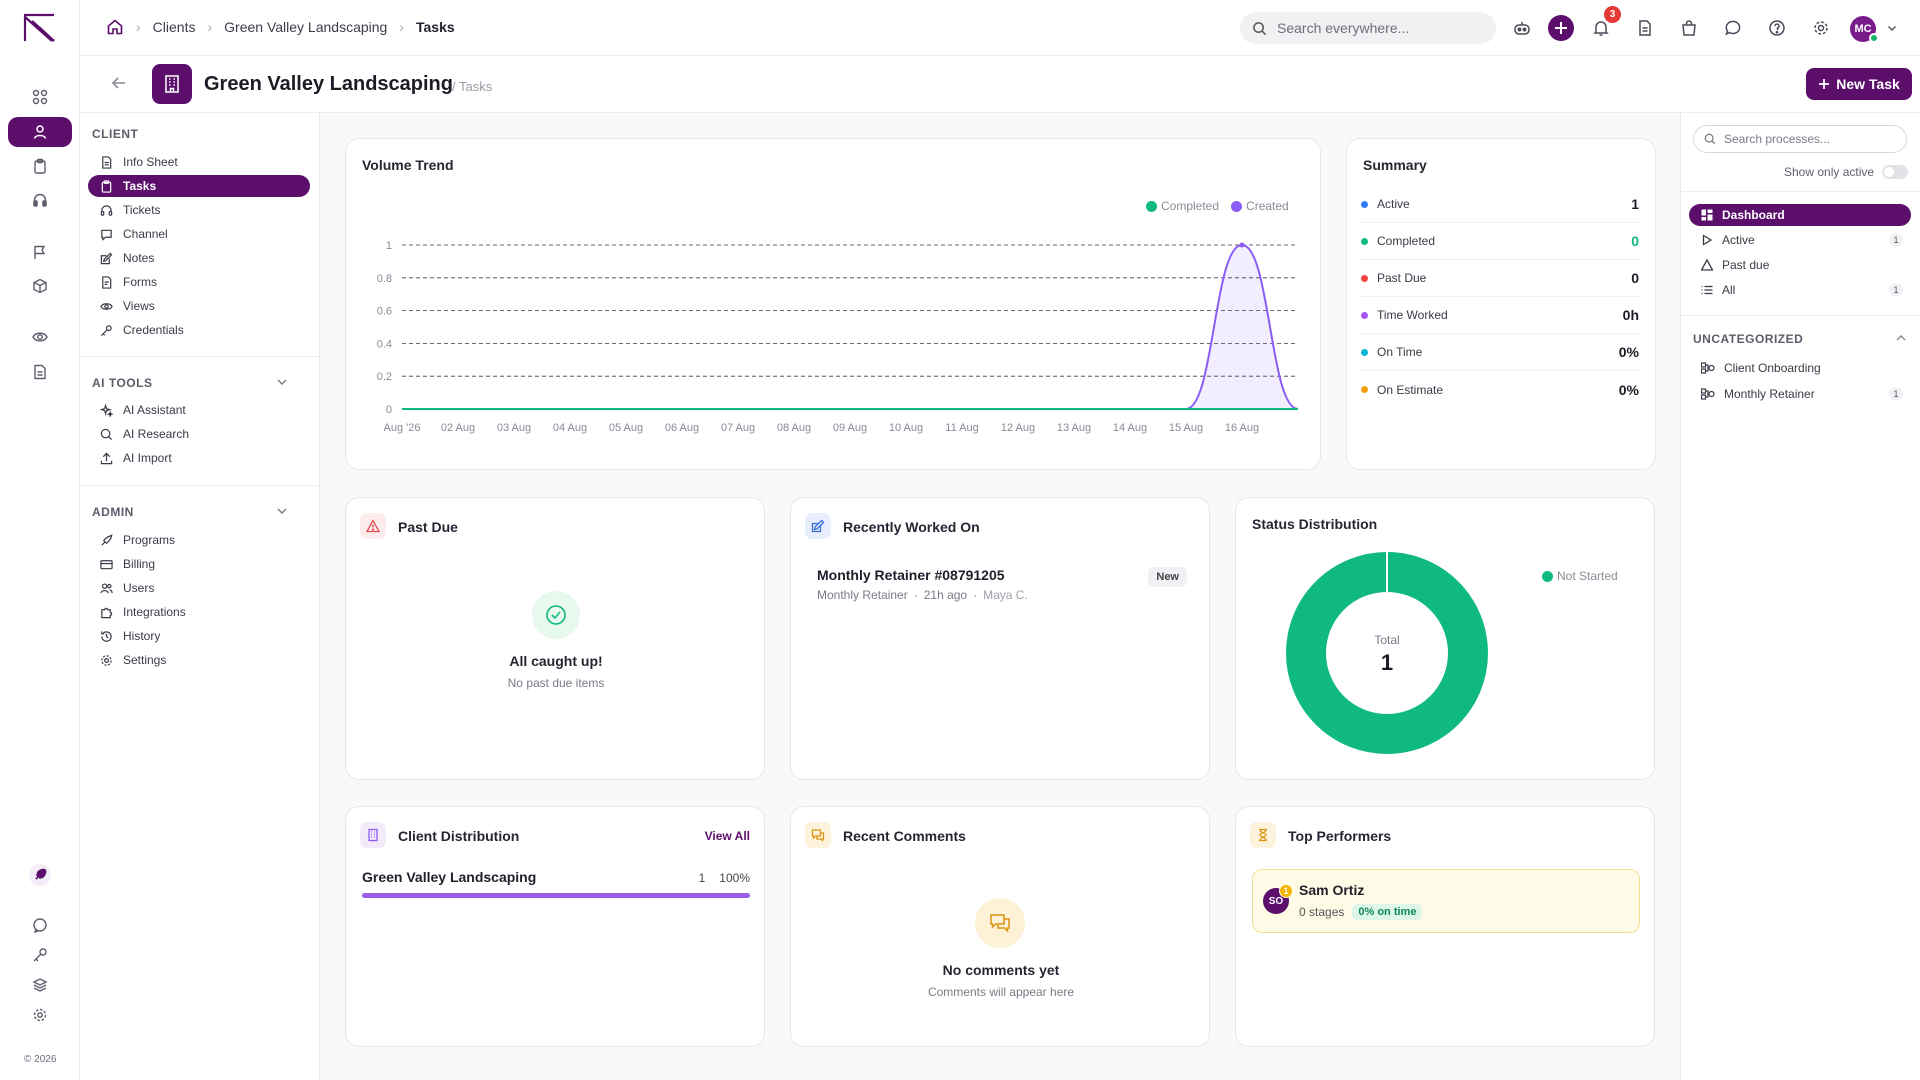 The height and width of the screenshot is (1080, 1920). Describe the element at coordinates (727, 836) in the screenshot. I see `view-all-link: View All` at that location.